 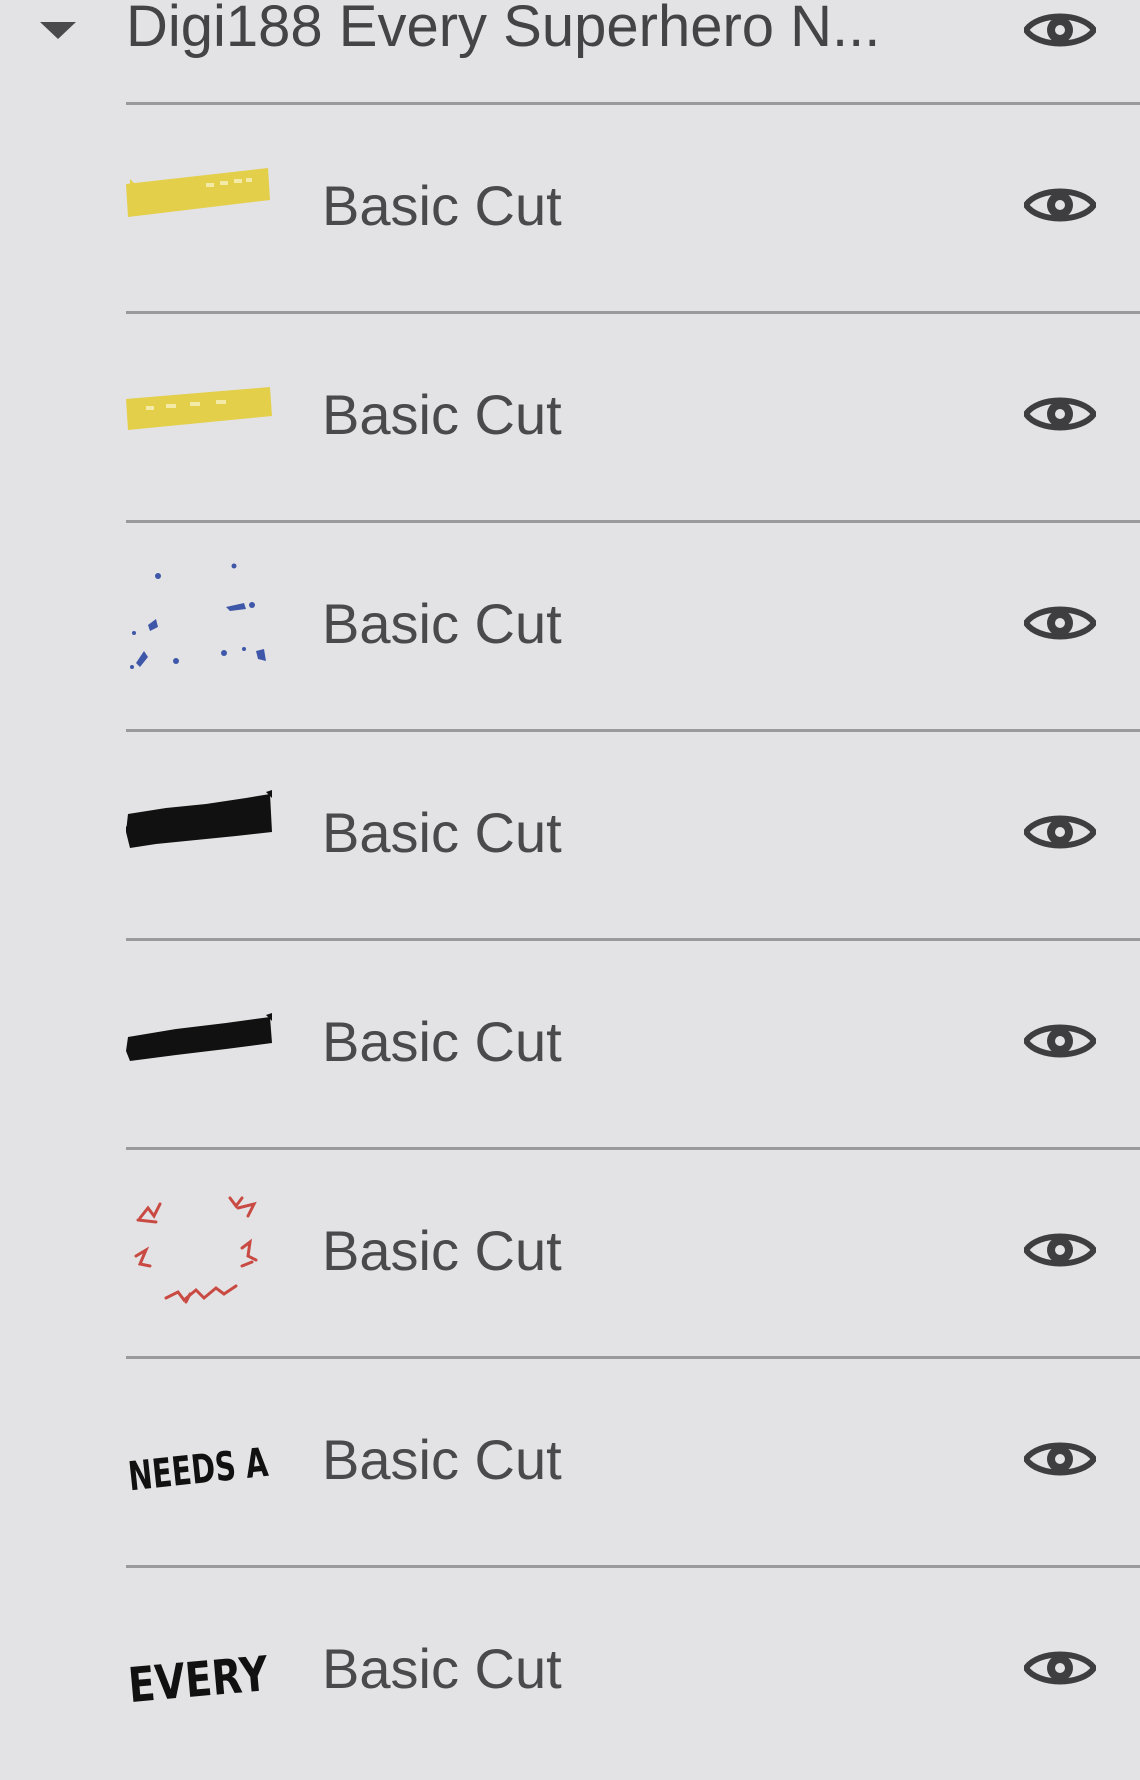 What do you see at coordinates (198, 1680) in the screenshot?
I see `thumbnail-lettering: EVERY` at bounding box center [198, 1680].